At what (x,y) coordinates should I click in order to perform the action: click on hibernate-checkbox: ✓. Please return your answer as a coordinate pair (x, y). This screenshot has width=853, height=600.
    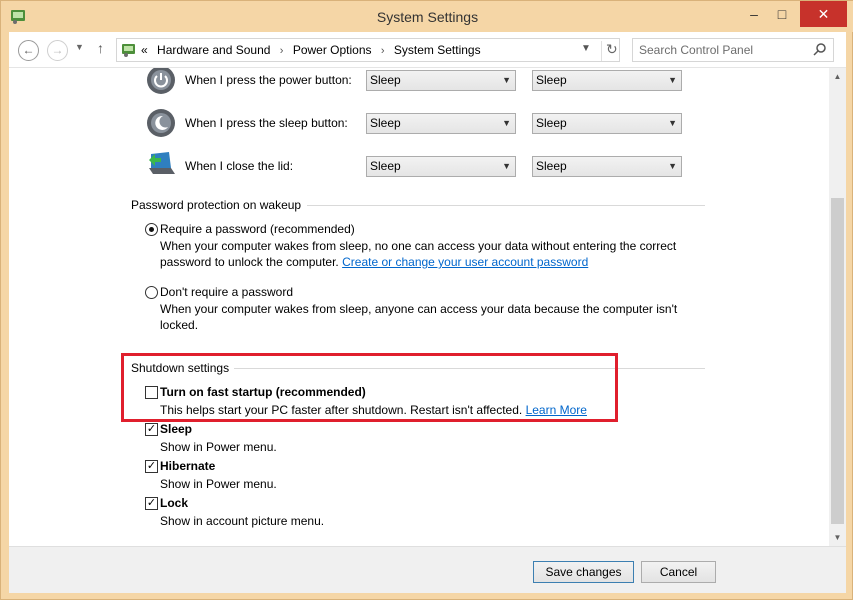
    Looking at the image, I should click on (151, 466).